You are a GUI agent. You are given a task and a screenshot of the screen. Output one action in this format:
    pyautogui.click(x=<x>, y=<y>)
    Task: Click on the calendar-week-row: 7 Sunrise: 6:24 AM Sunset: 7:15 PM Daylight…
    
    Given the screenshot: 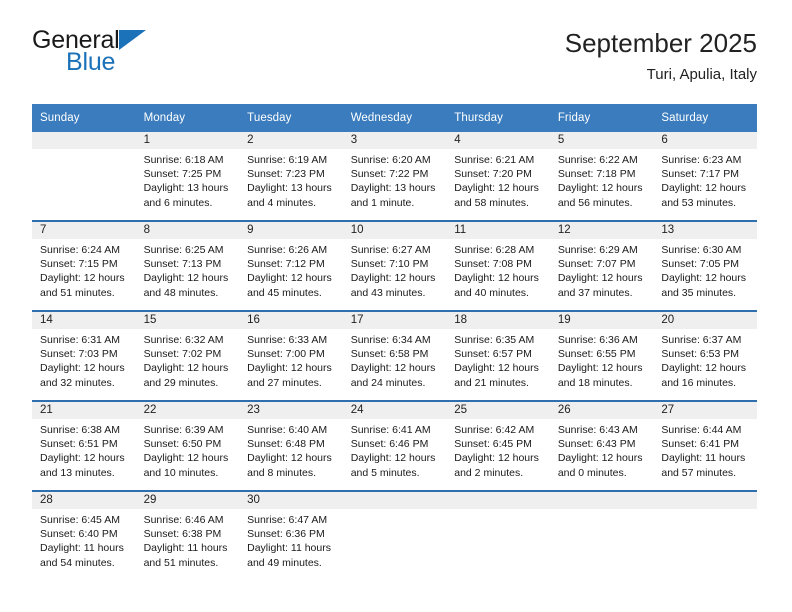 What is the action you would take?
    pyautogui.click(x=394, y=265)
    